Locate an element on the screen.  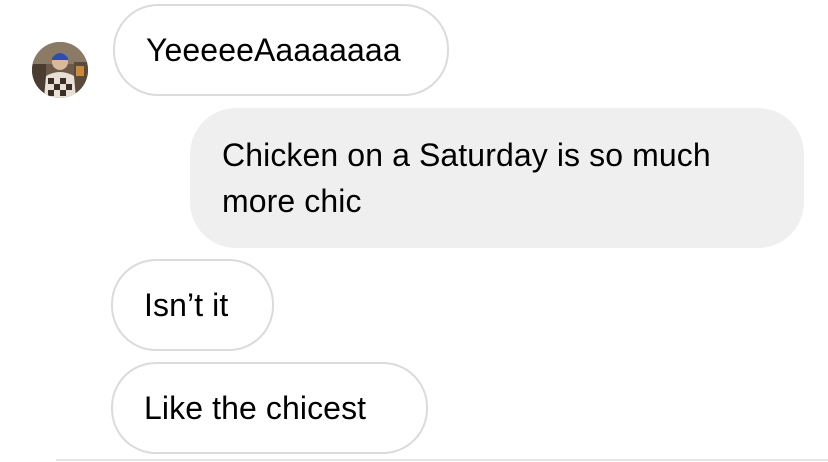
message-text: YeeeeeAaaaaaaa is located at coordinates (273, 50).